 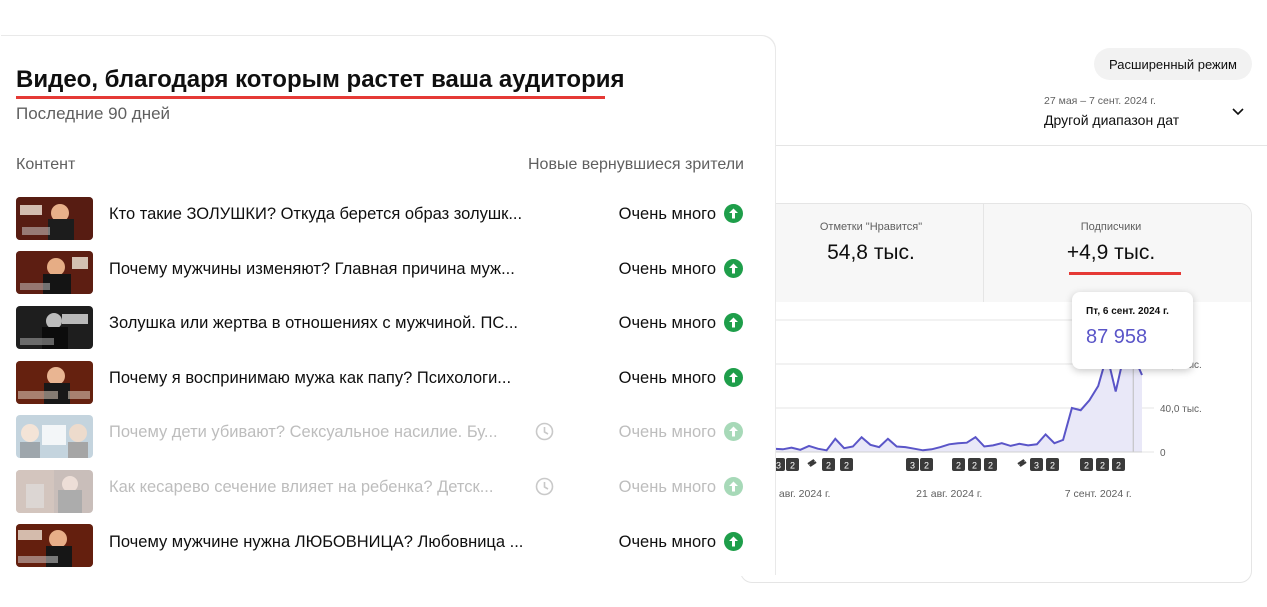 What do you see at coordinates (1098, 494) in the screenshot?
I see `x-tick-label: 7 сент. 2024 г.` at bounding box center [1098, 494].